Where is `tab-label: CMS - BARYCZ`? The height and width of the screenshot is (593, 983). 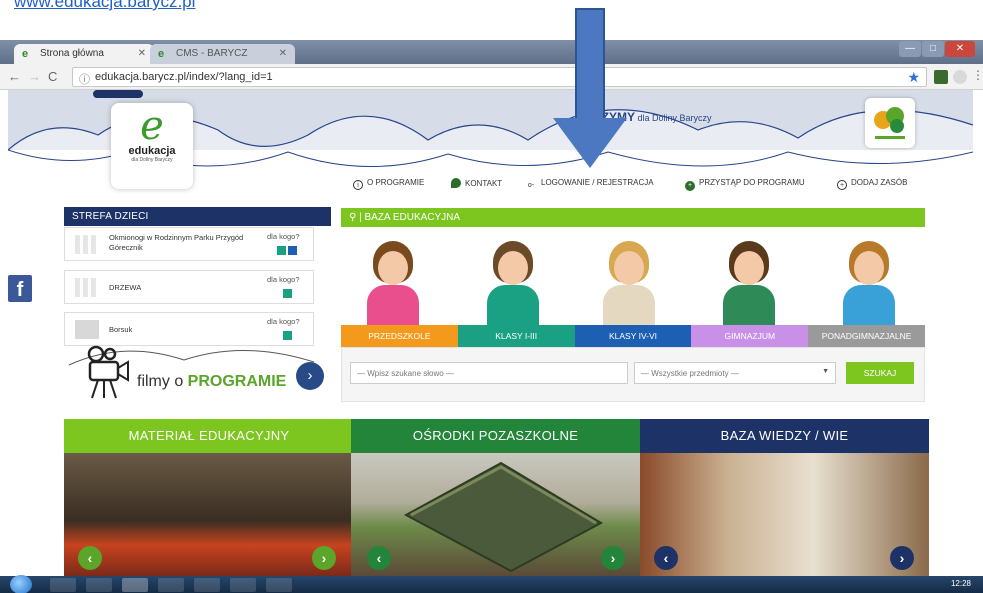
tab-label: CMS - BARYCZ is located at coordinates (212, 53).